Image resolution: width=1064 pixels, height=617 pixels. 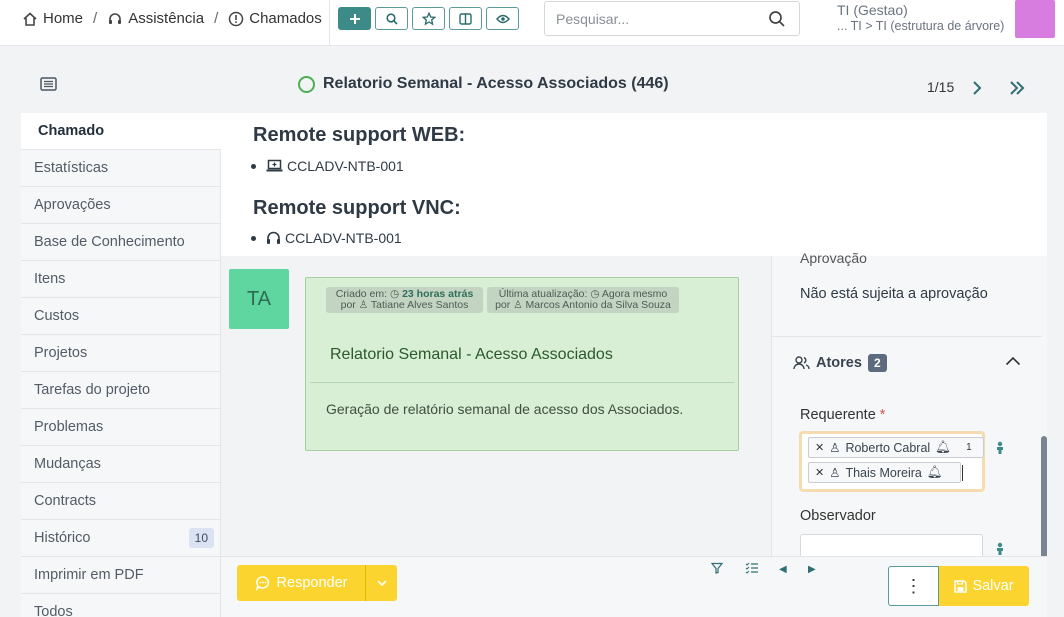 What do you see at coordinates (1000, 549) in the screenshot?
I see `add-observer-icon` at bounding box center [1000, 549].